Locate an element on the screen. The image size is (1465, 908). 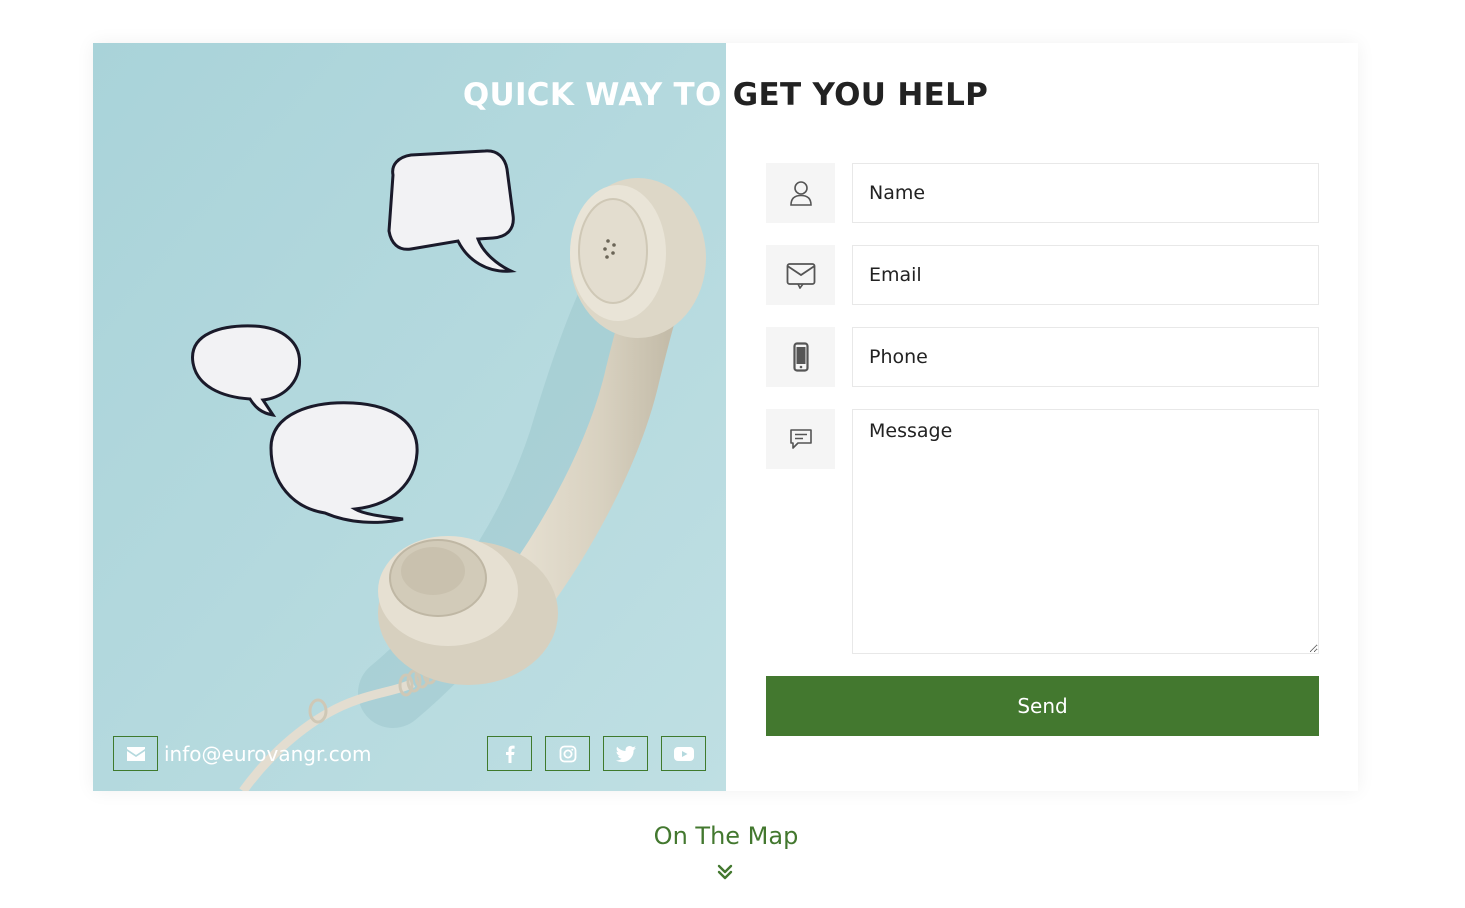
title-part-dark-text: GET YOU HELP is located at coordinates (860, 95).